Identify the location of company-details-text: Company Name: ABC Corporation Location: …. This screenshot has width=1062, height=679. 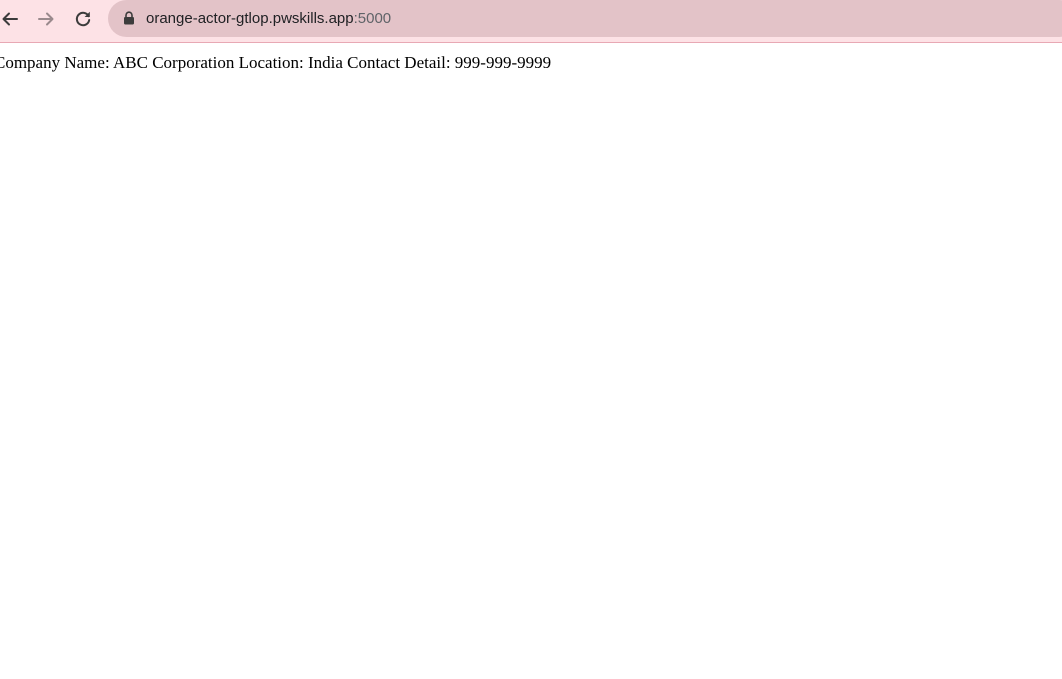
(276, 62).